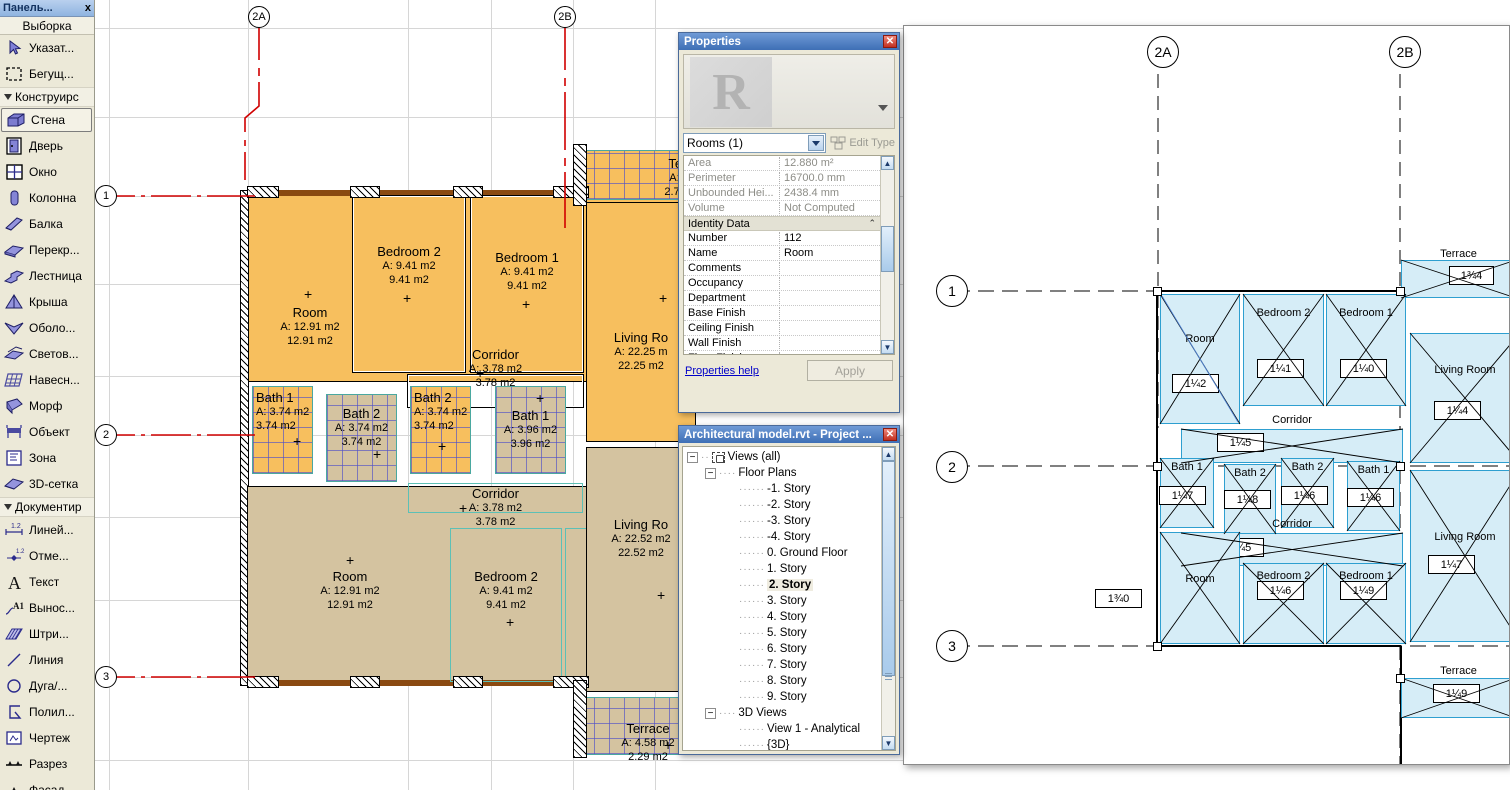  I want to click on right-room-tag: 1¼1, so click(1280, 368).